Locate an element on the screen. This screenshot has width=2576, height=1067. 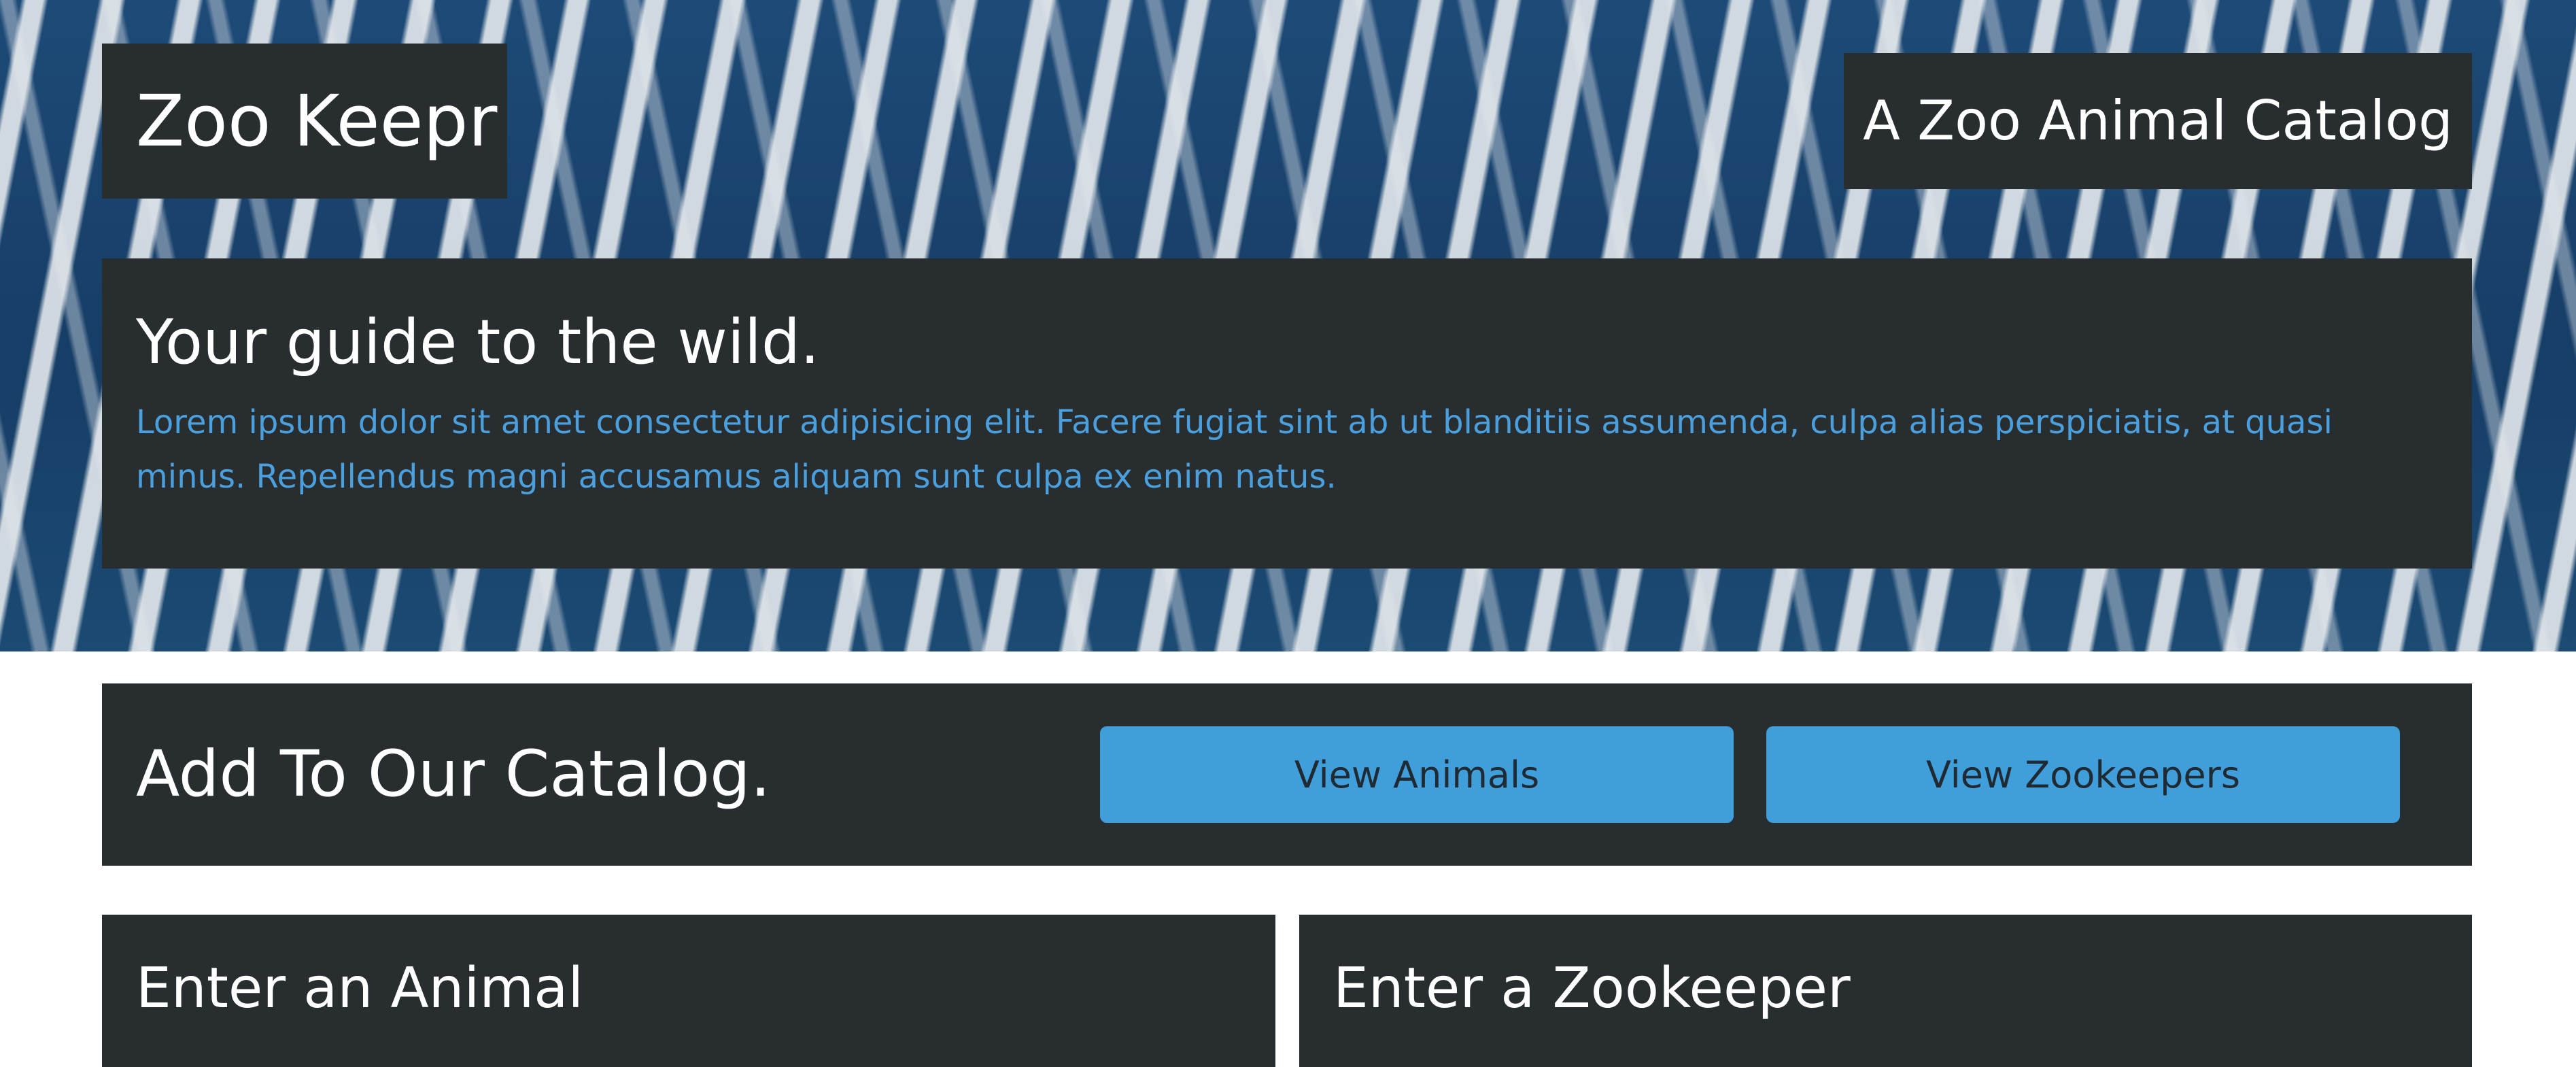
tagline-box: A Zoo Animal Catalog is located at coordinates (2158, 121).